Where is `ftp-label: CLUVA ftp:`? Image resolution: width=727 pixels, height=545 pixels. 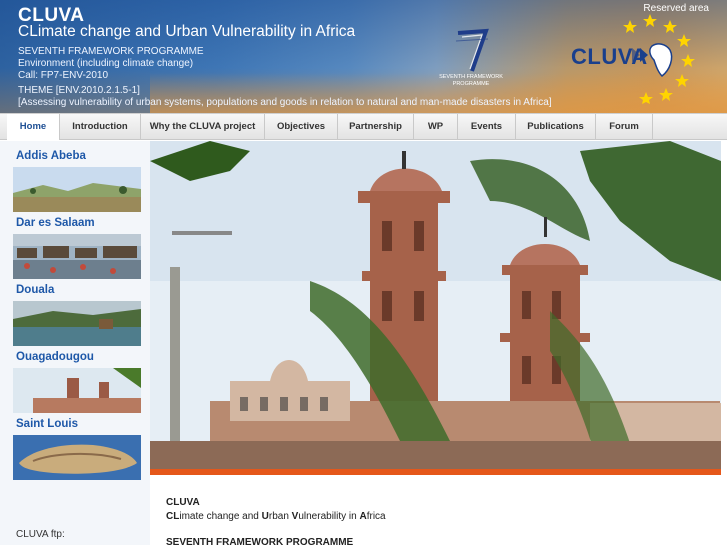 ftp-label: CLUVA ftp: is located at coordinates (40, 534).